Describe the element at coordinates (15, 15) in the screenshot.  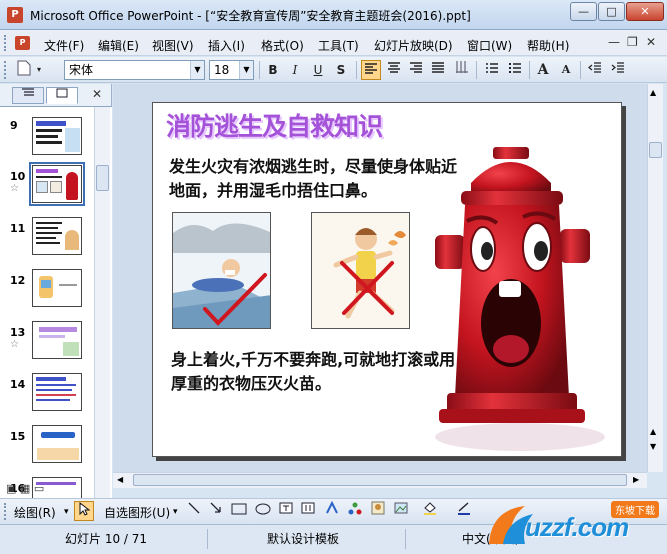
I see `powerpoint-icon: P` at that location.